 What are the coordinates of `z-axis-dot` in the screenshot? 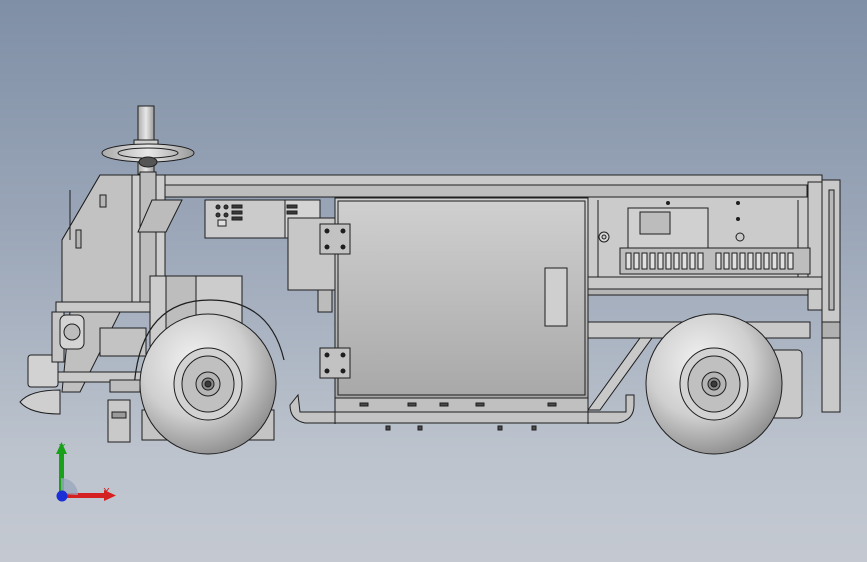 It's located at (62, 496).